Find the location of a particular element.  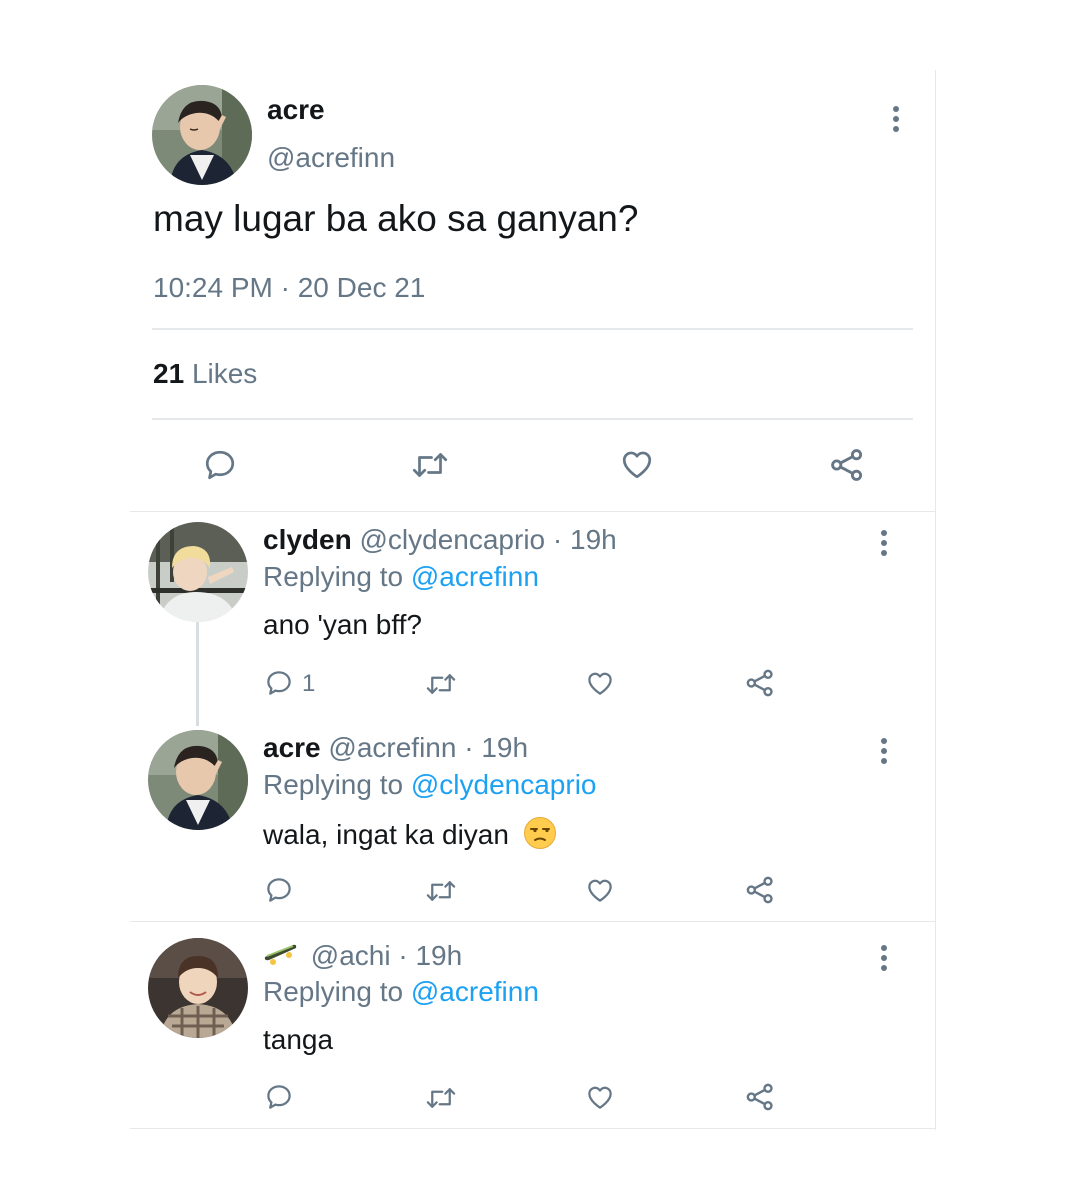

reply-2-more-options-icon is located at coordinates (884, 751).